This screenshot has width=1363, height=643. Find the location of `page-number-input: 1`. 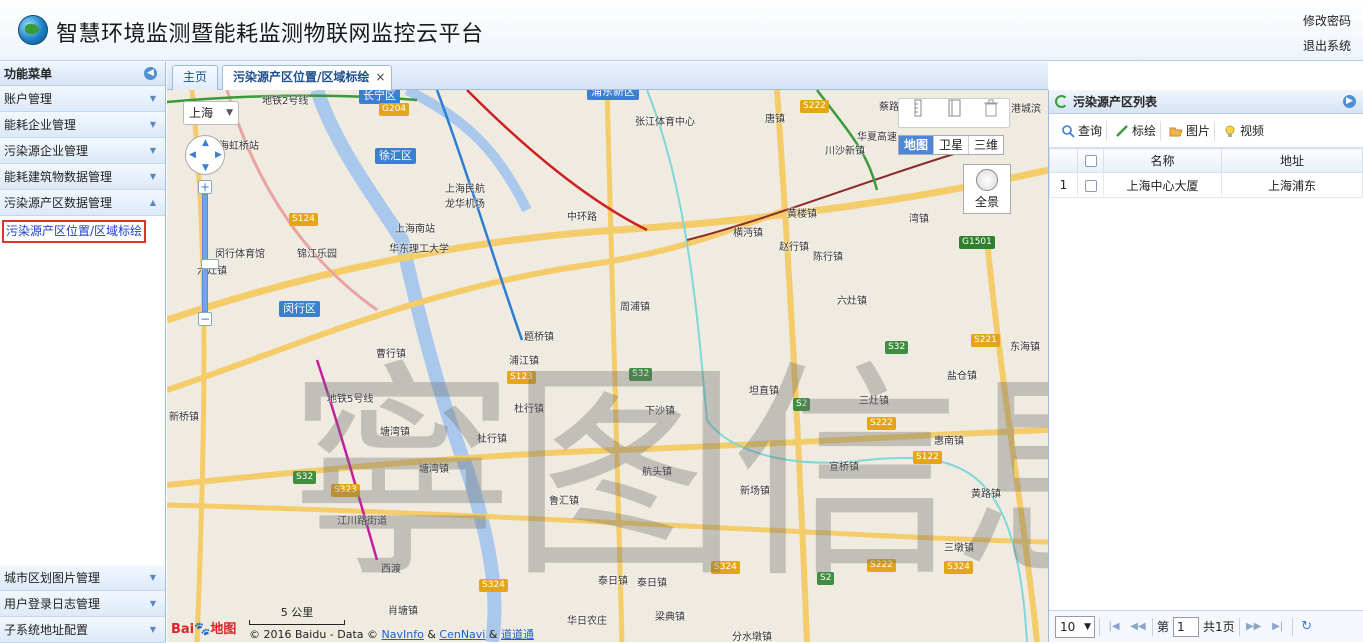

page-number-input: 1 is located at coordinates (1186, 626).